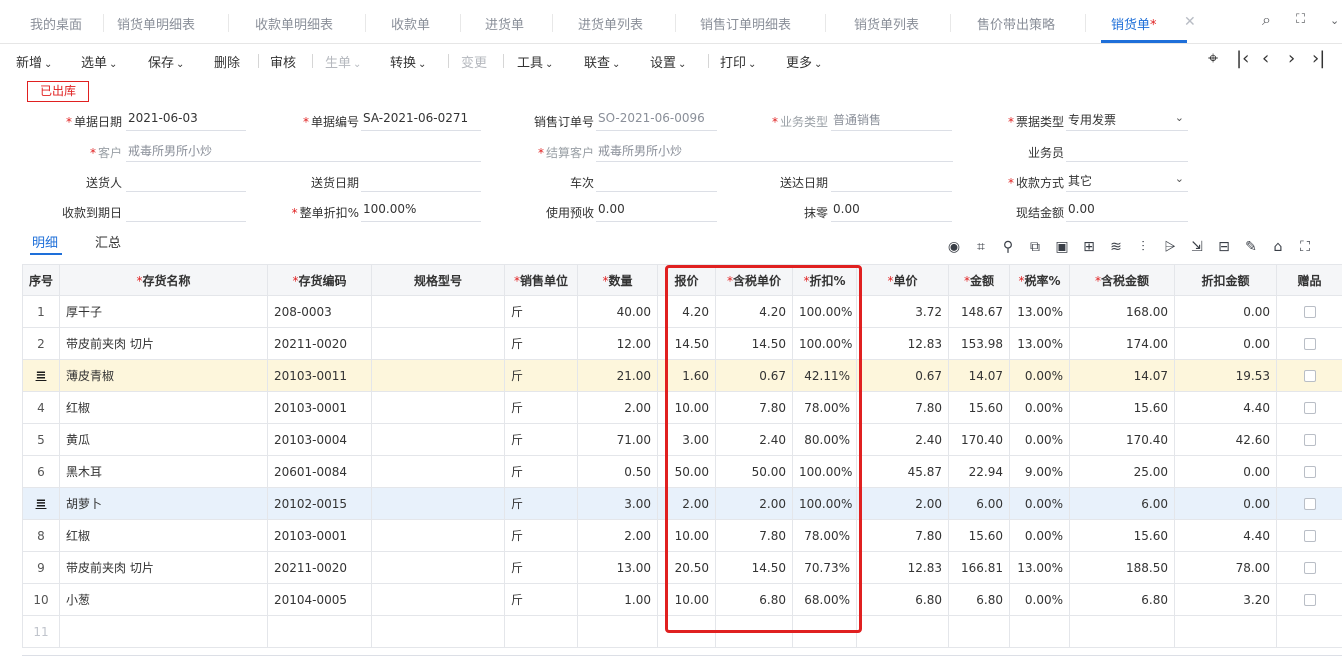 Image resolution: width=1342 pixels, height=659 pixels. I want to click on col-header-spec: 规格型号, so click(438, 280).